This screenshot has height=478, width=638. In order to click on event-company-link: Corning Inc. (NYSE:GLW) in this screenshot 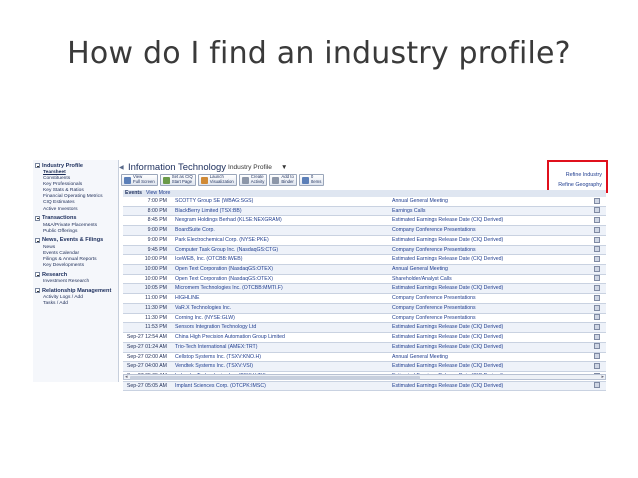, I will do `click(281, 318)`.